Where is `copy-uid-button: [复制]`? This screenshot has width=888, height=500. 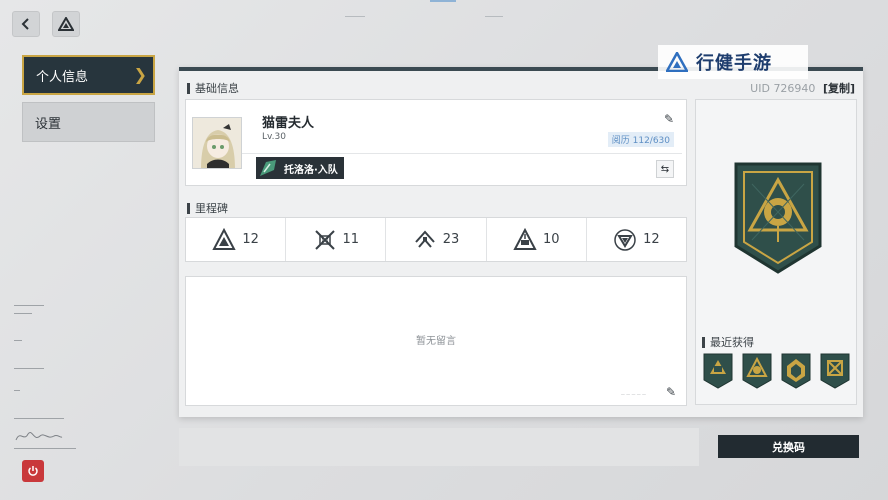
copy-uid-button: [复制] is located at coordinates (839, 88).